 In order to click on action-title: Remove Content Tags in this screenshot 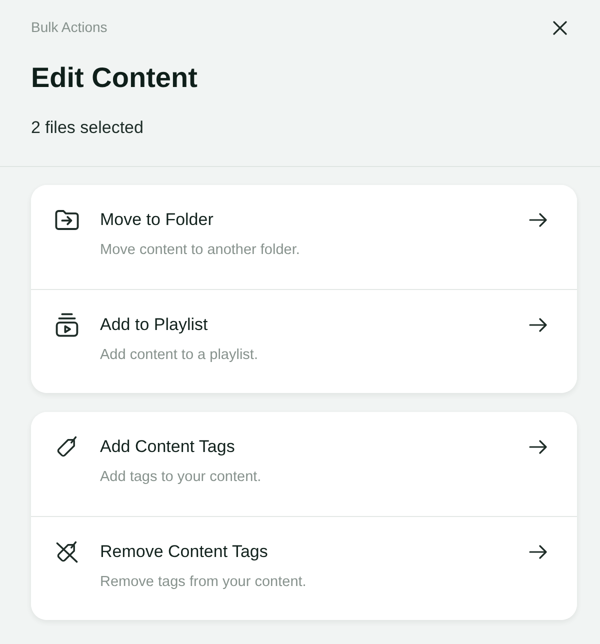, I will do `click(184, 552)`.